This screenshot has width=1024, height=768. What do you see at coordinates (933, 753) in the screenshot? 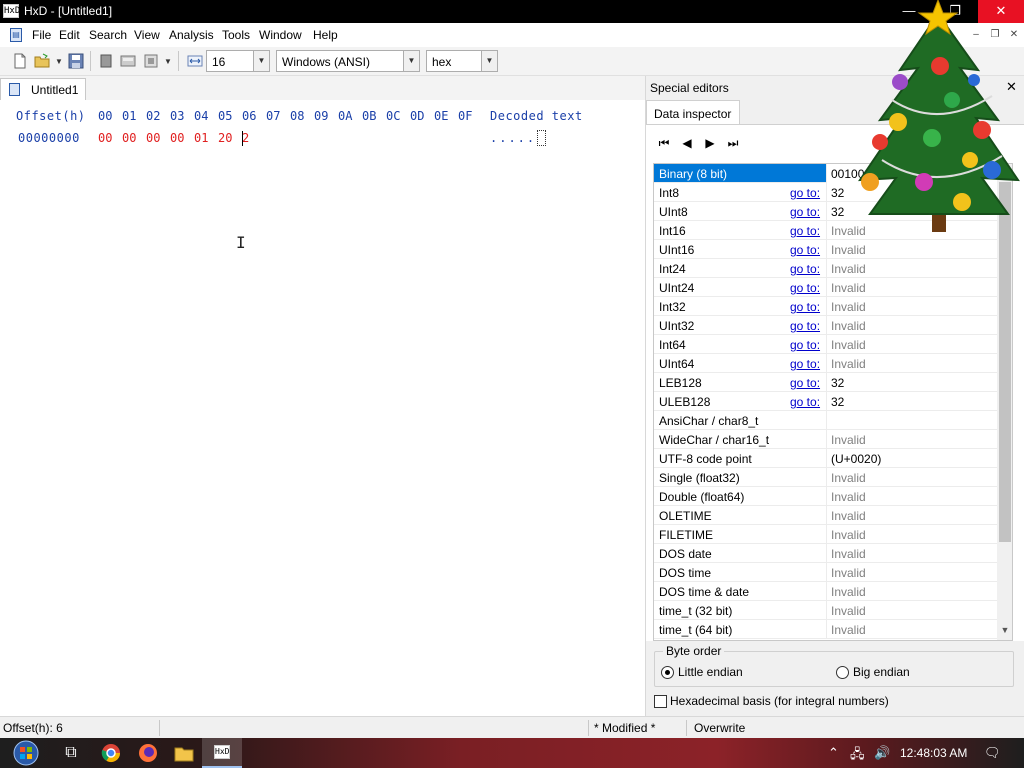
I see `taskbar-clock: 12:48:03 AM` at bounding box center [933, 753].